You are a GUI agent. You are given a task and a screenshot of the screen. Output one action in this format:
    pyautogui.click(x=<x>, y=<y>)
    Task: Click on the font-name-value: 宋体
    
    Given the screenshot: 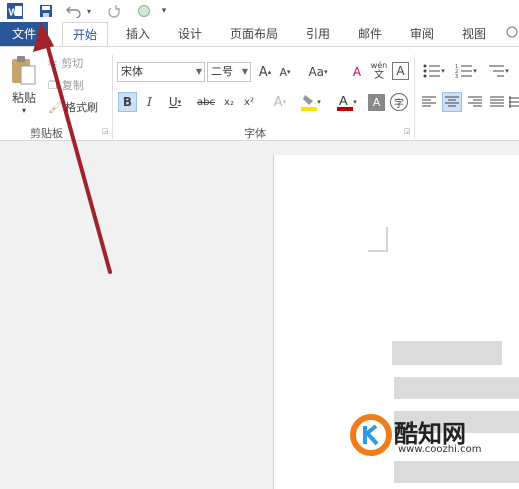 What is the action you would take?
    pyautogui.click(x=132, y=71)
    